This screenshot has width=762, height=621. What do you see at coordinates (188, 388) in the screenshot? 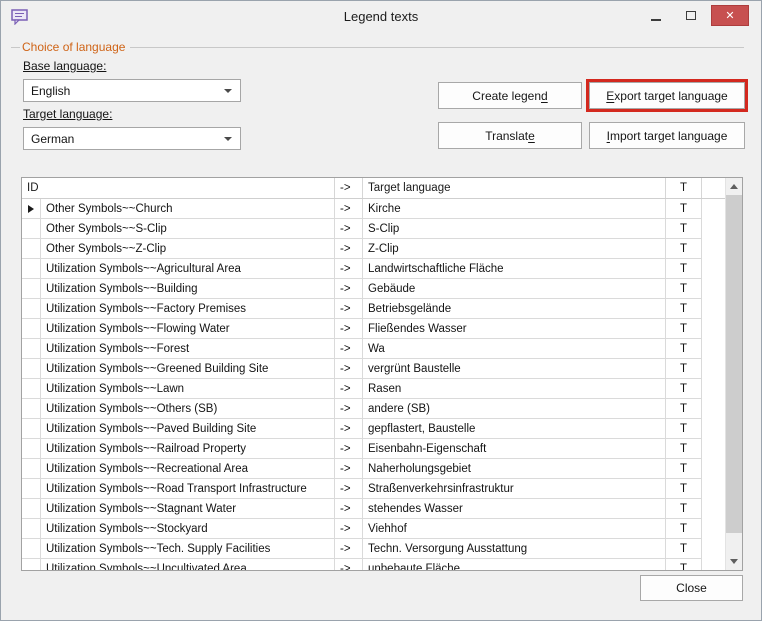
I see `id-cell: Utilization Symbols~~Lawn` at bounding box center [188, 388].